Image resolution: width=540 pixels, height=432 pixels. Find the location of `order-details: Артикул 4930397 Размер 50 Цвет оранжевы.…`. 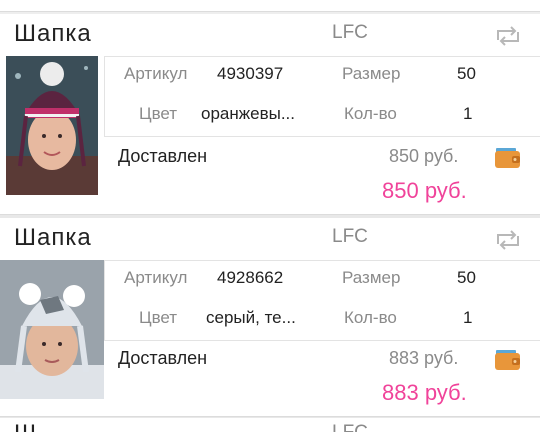

order-details: Артикул 4930397 Размер 50 Цвет оранжевы.… is located at coordinates (322, 96).